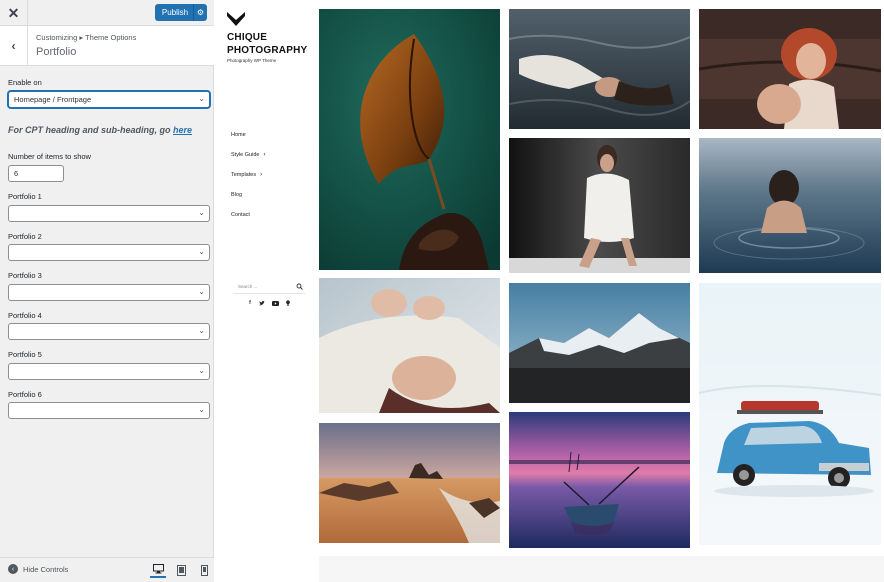  I want to click on portfolio-1-label: Portfolio 1, so click(25, 196).